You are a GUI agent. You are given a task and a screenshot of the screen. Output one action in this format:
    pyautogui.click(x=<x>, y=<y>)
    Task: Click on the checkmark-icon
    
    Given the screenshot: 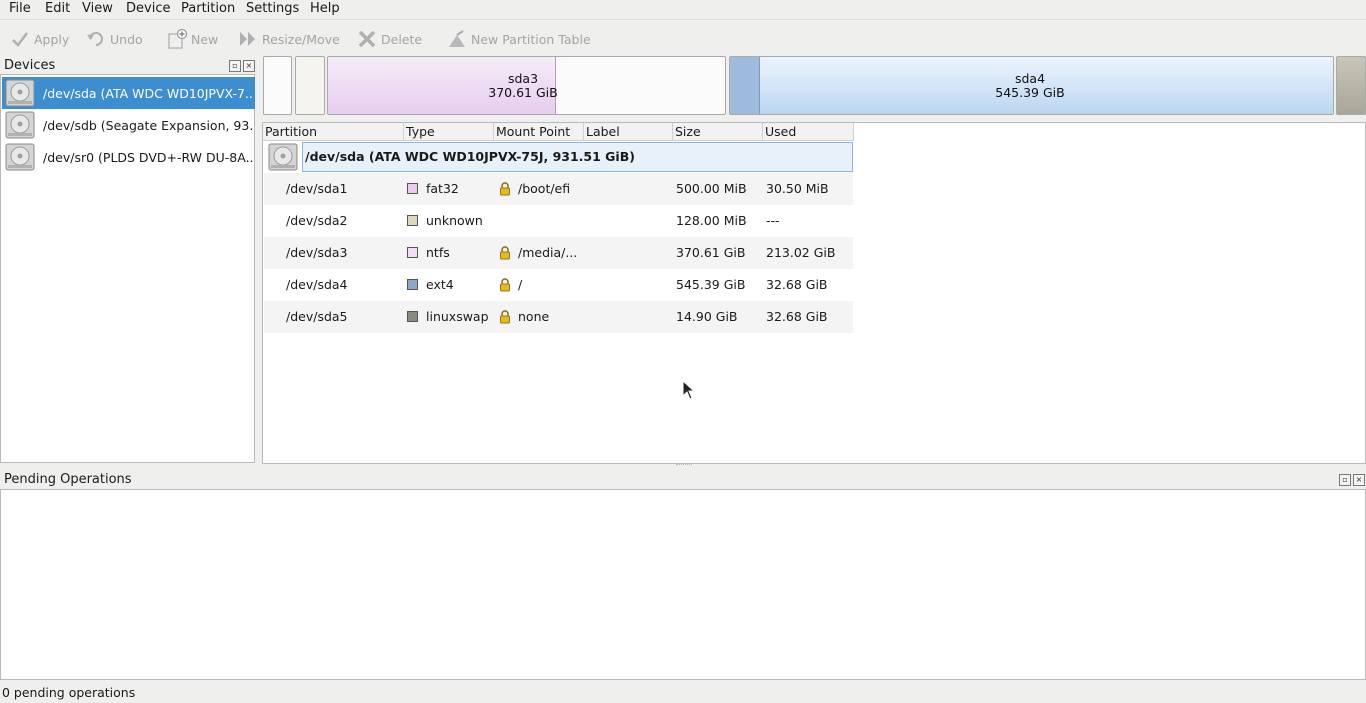 What is the action you would take?
    pyautogui.click(x=20, y=39)
    